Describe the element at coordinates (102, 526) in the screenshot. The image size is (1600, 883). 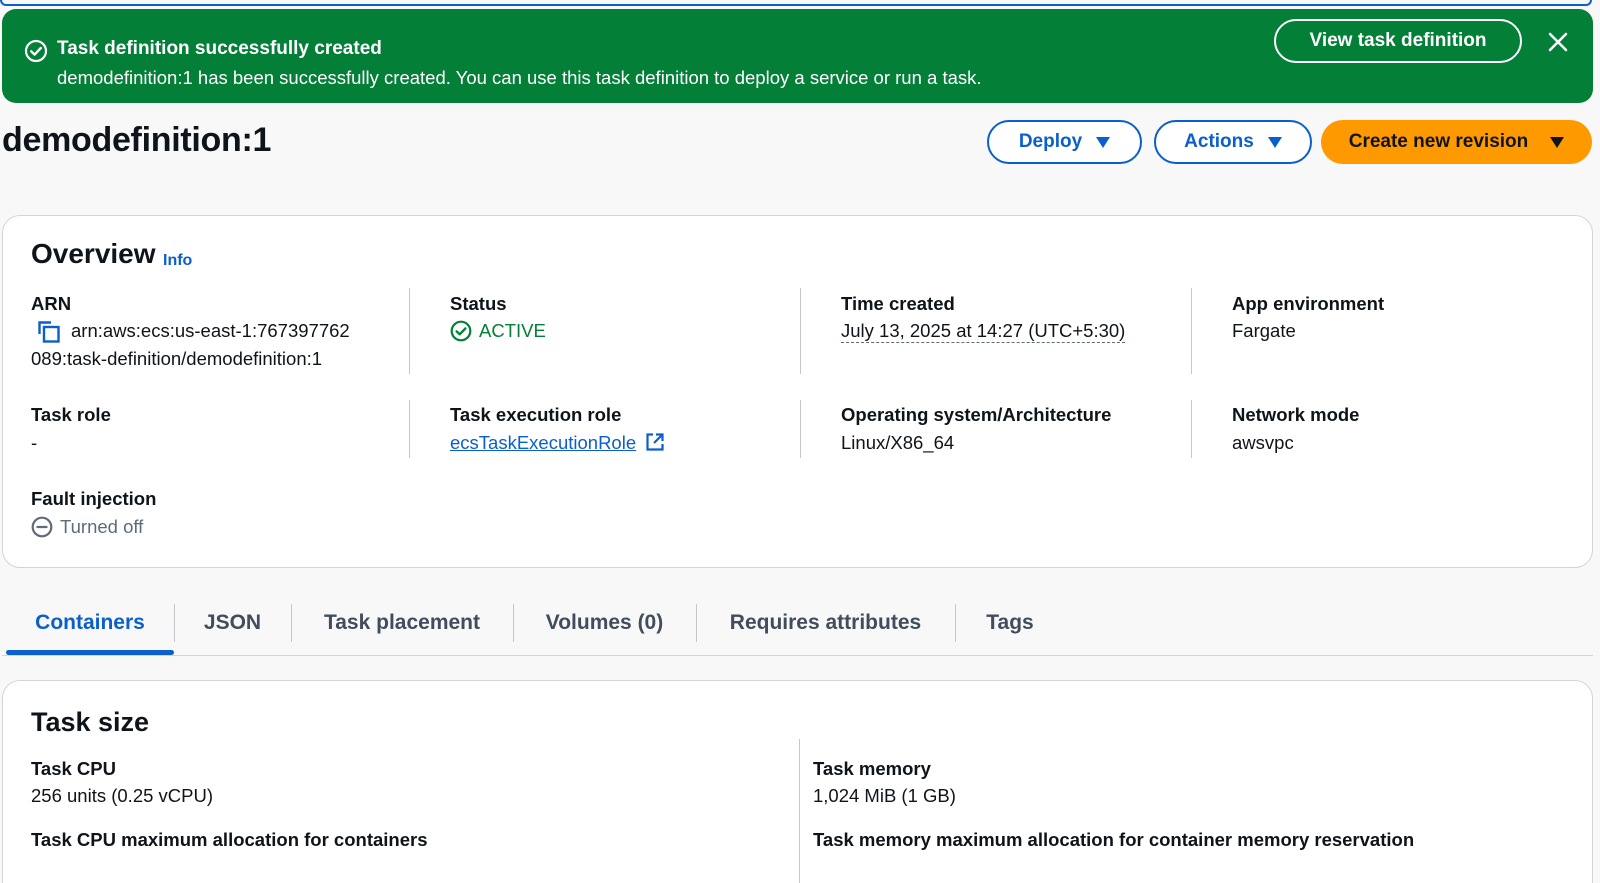
I see `fault-injection-value: Turned off` at that location.